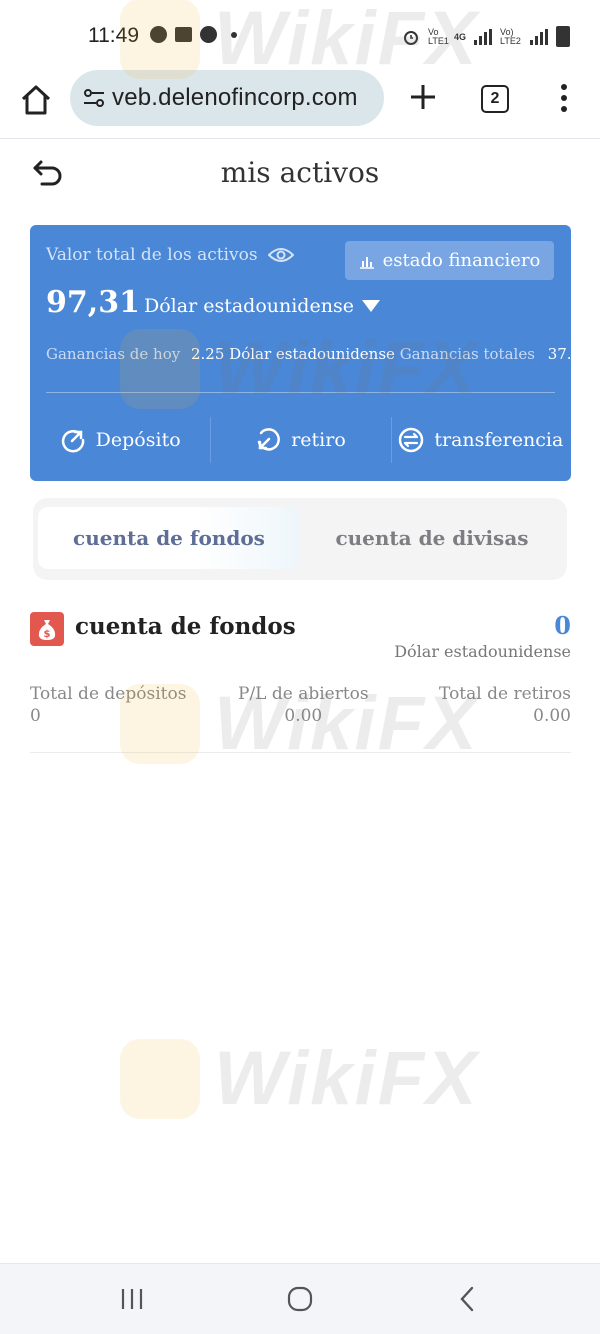 The width and height of the screenshot is (600, 1334). What do you see at coordinates (370, 306) in the screenshot?
I see `caret-down-icon` at bounding box center [370, 306].